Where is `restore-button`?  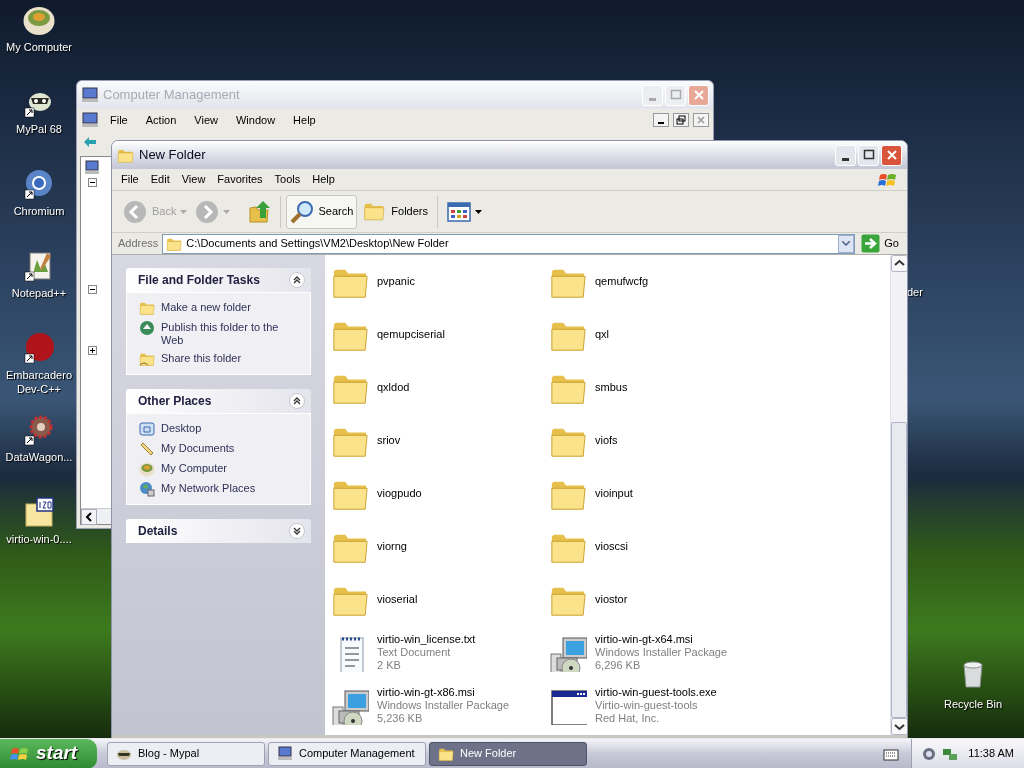 restore-button is located at coordinates (681, 120).